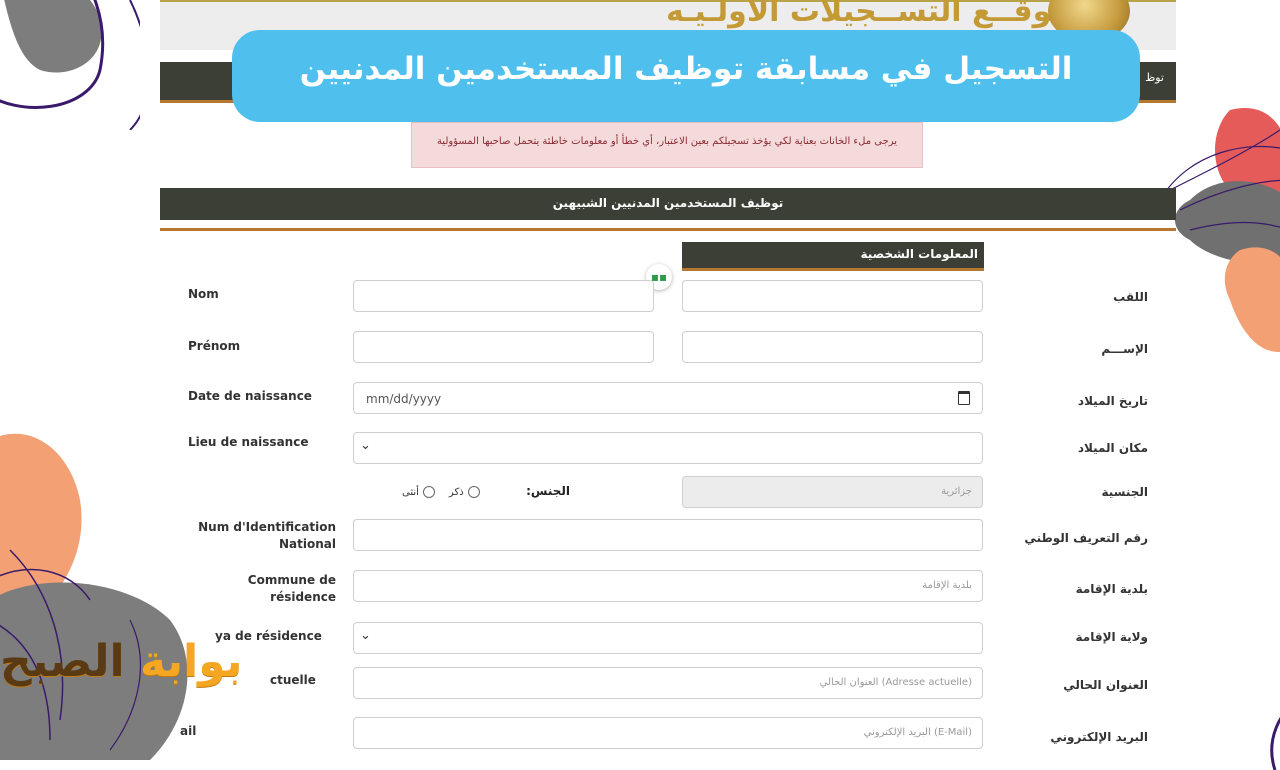  What do you see at coordinates (1154, 77) in the screenshot?
I see `nav-bar-text: توظ` at bounding box center [1154, 77].